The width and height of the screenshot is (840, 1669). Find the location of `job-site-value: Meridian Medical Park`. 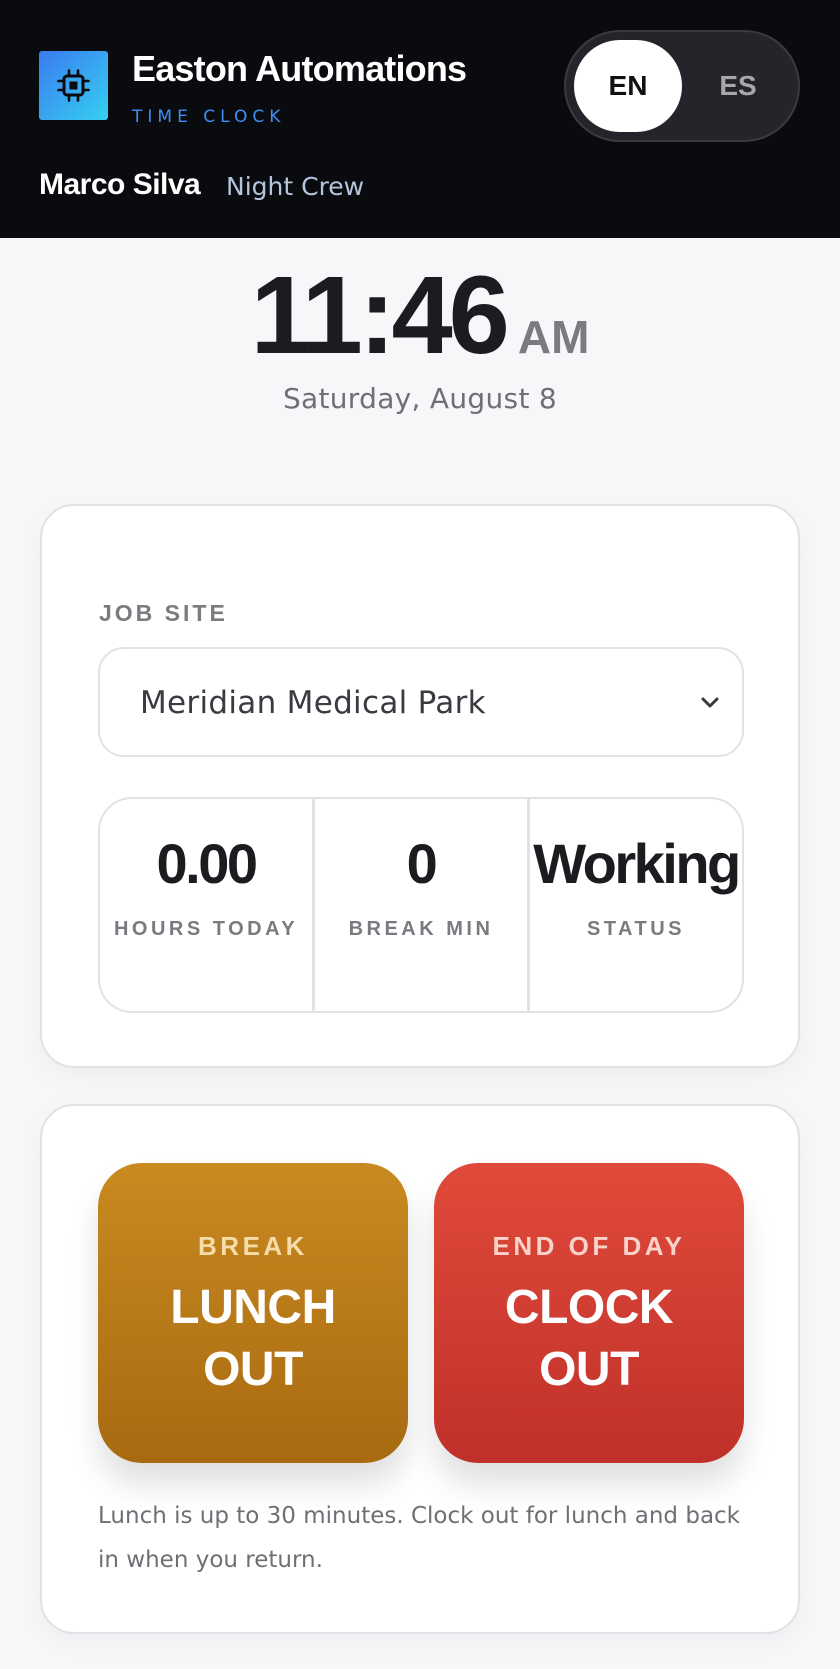

job-site-value: Meridian Medical Park is located at coordinates (313, 703).